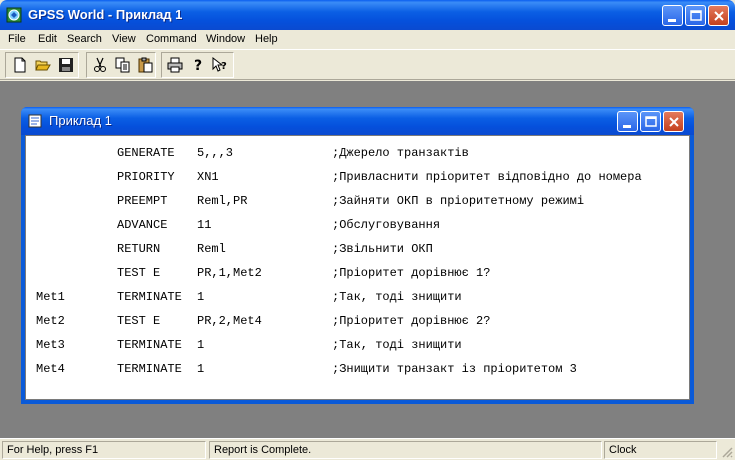 This screenshot has height=460, width=735. I want to click on open-folder-icon, so click(43, 65).